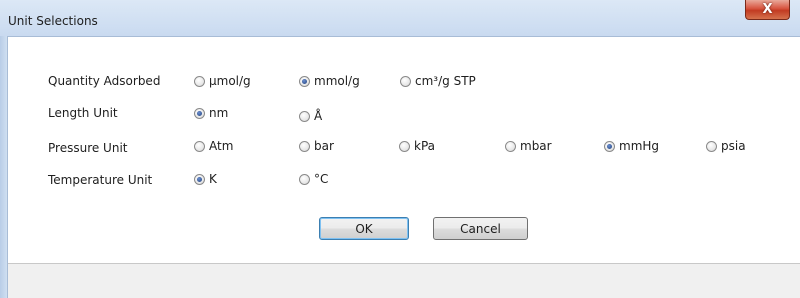 This screenshot has width=800, height=298. Describe the element at coordinates (88, 148) in the screenshot. I see `pressure-unit-label: Pressure Unit` at that location.